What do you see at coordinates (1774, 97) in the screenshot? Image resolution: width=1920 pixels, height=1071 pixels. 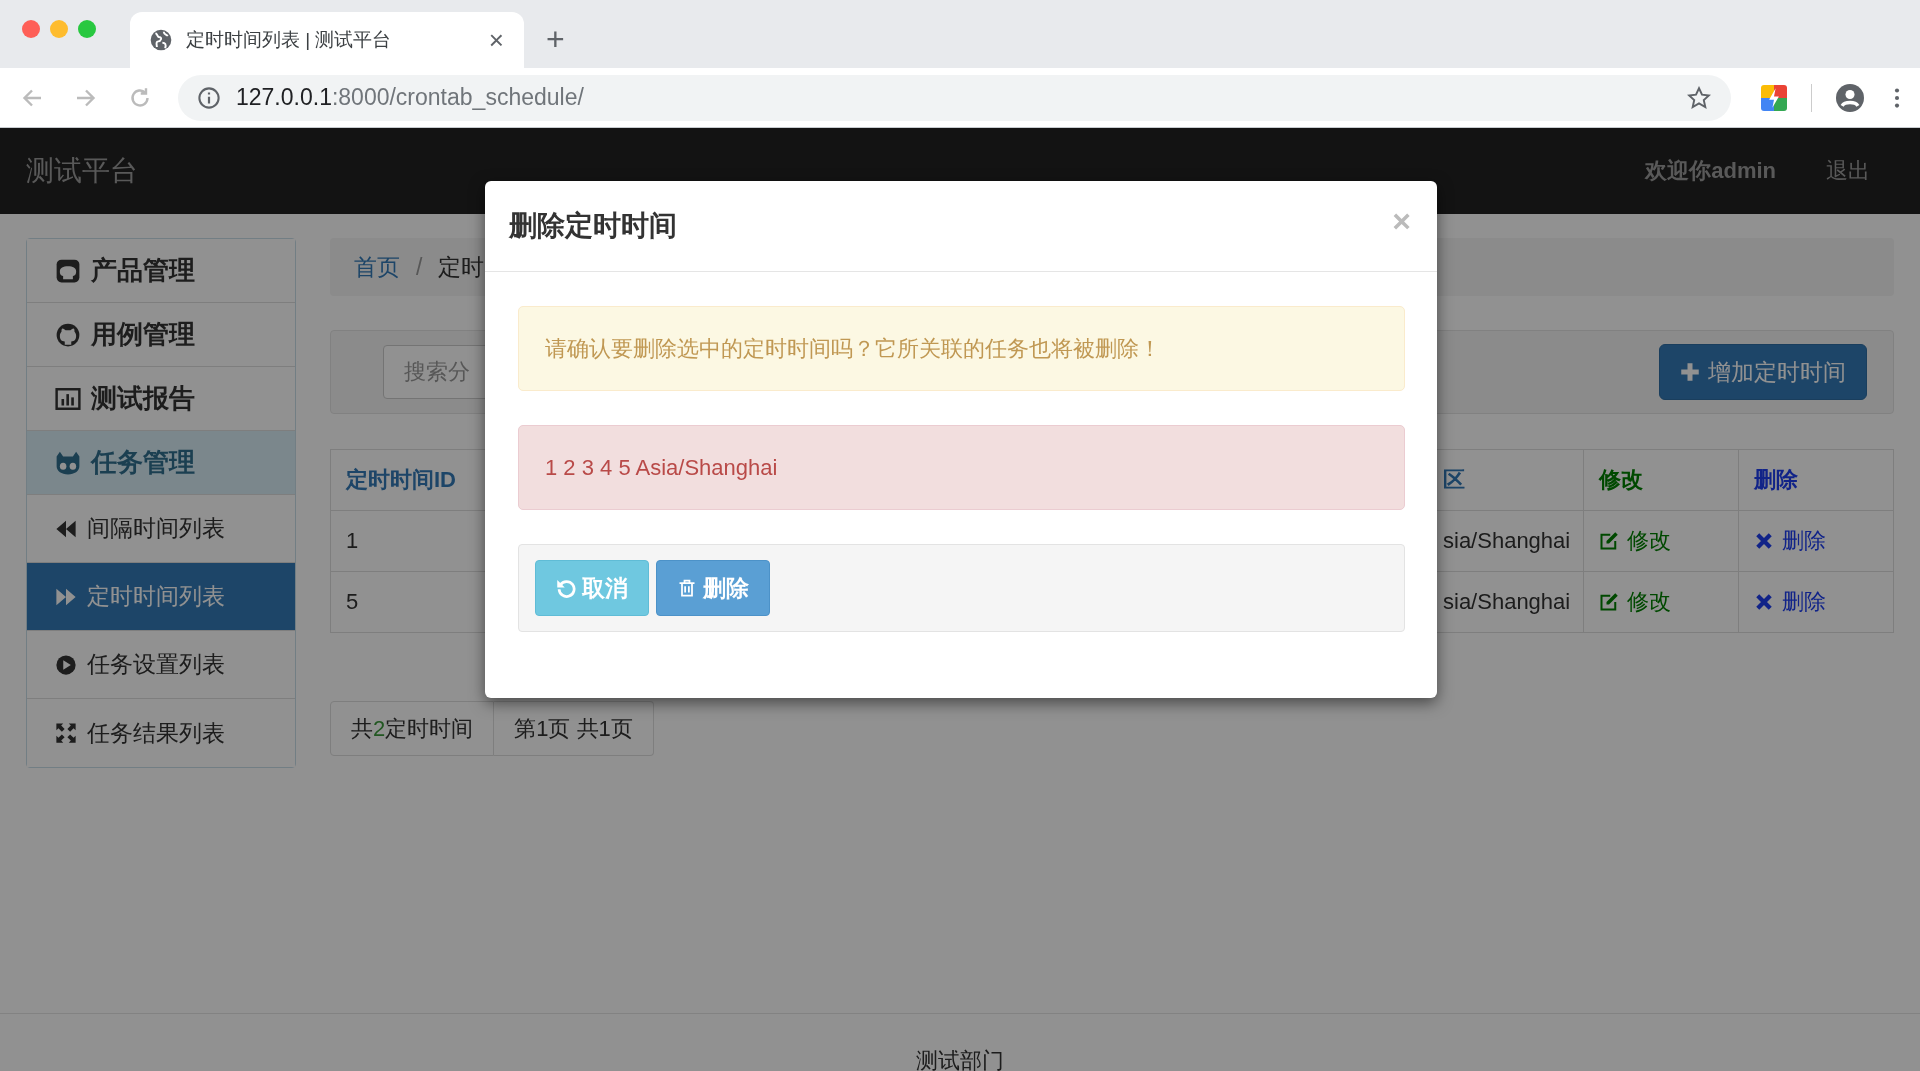 I see `extension-icon` at bounding box center [1774, 97].